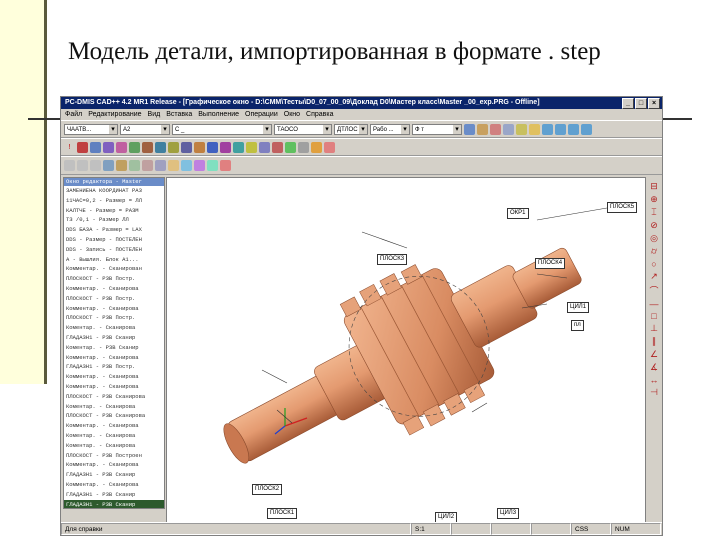 The width and height of the screenshot is (720, 540). What do you see at coordinates (73, 114) in the screenshot?
I see `menu-file: Файл` at bounding box center [73, 114].